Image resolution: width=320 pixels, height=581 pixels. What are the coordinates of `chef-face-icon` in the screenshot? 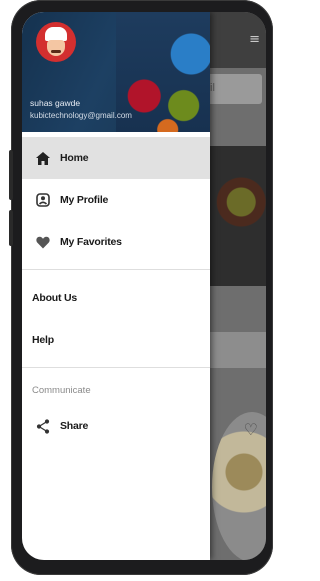 It's located at (56, 48).